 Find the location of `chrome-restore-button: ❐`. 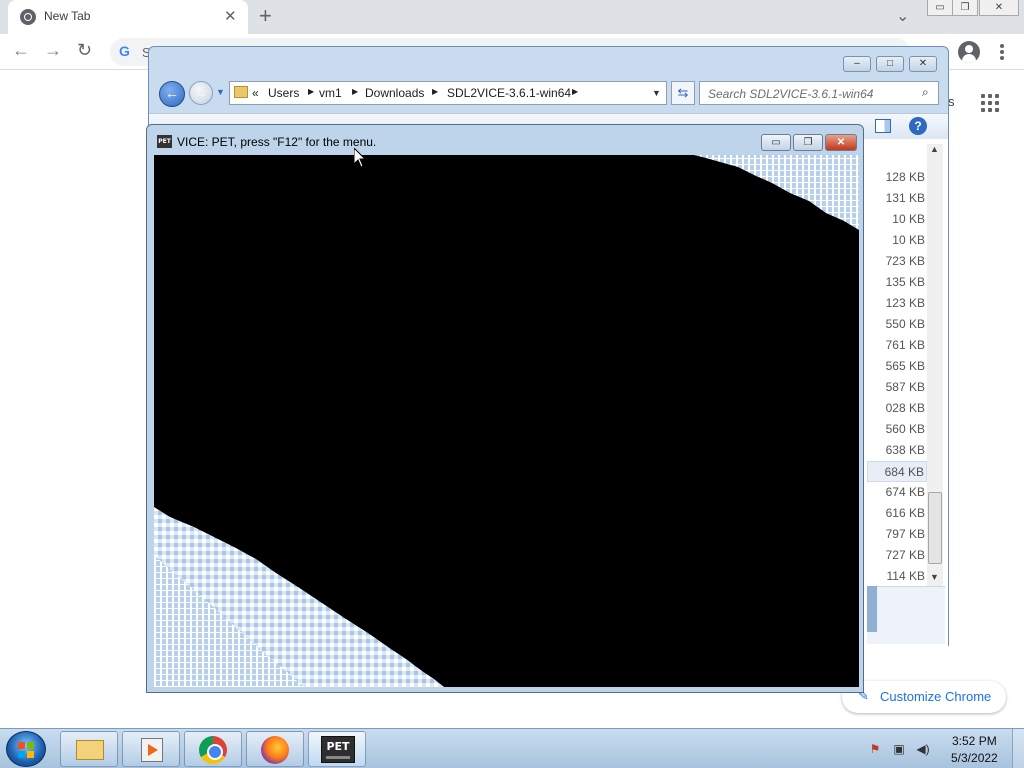

chrome-restore-button: ❐ is located at coordinates (965, 8).